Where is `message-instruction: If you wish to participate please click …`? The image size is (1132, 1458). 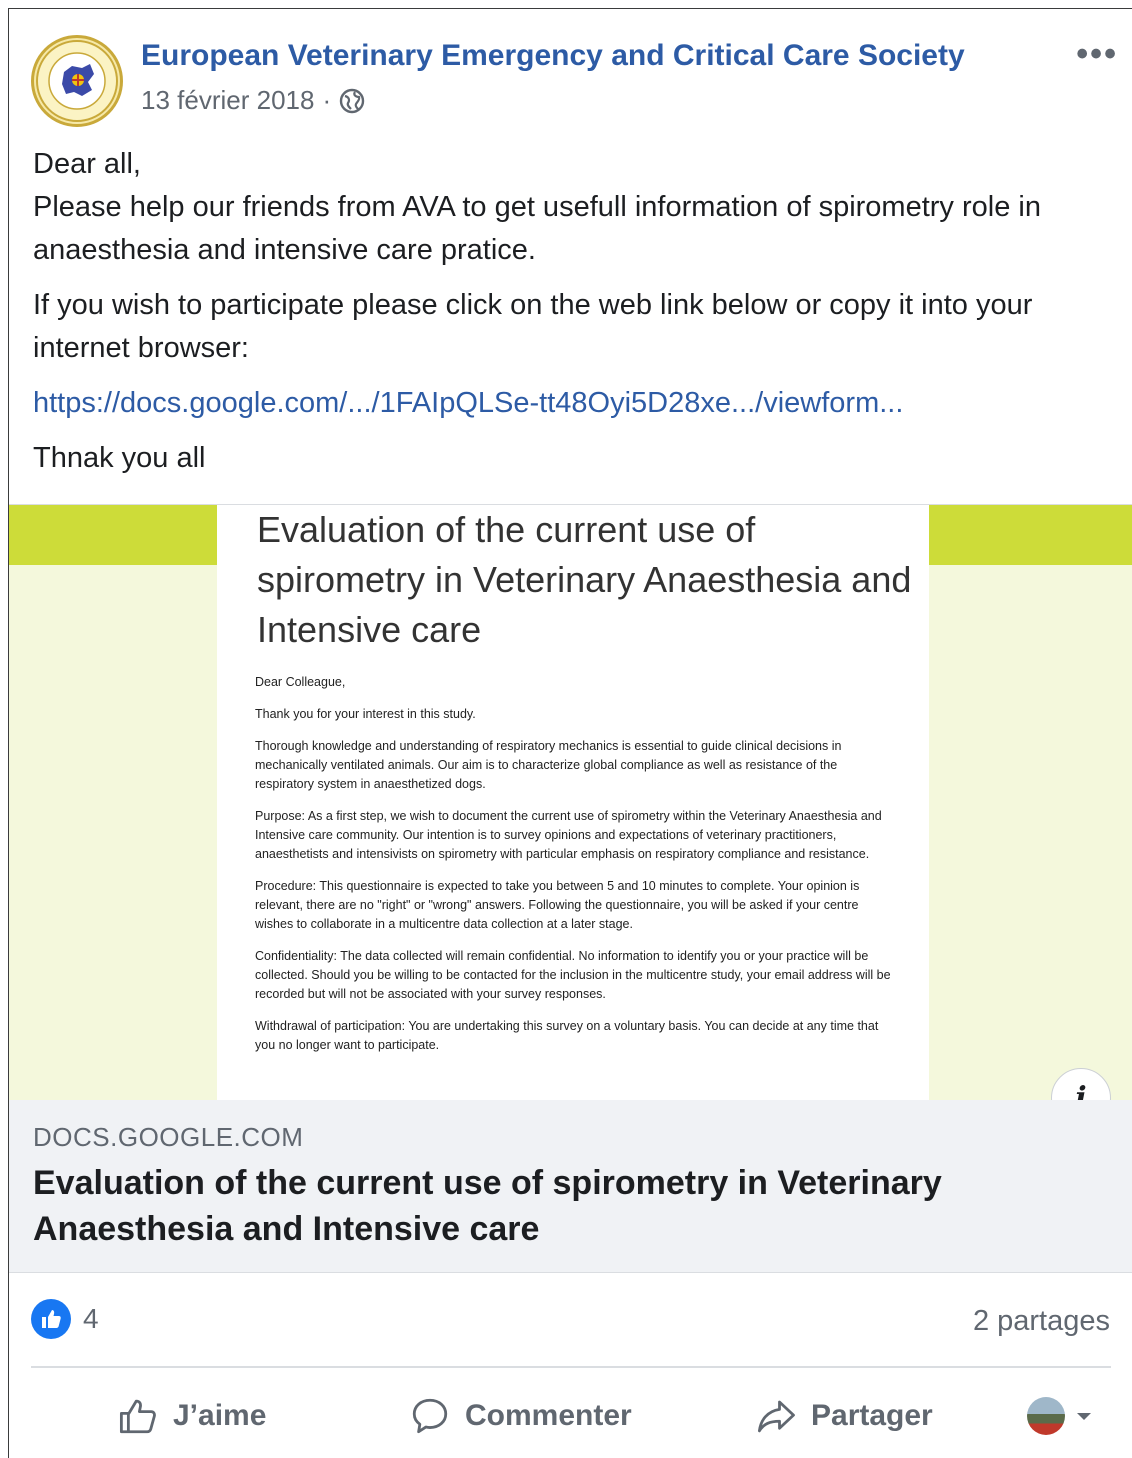 message-instruction: If you wish to participate please click … is located at coordinates (533, 326).